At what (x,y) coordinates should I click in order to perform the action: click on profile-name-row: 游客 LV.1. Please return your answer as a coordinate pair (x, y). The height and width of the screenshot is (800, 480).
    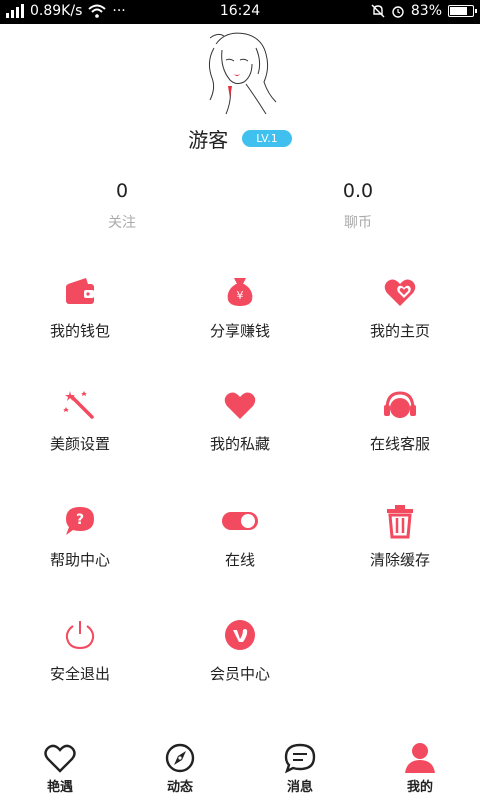
    Looking at the image, I should click on (240, 138).